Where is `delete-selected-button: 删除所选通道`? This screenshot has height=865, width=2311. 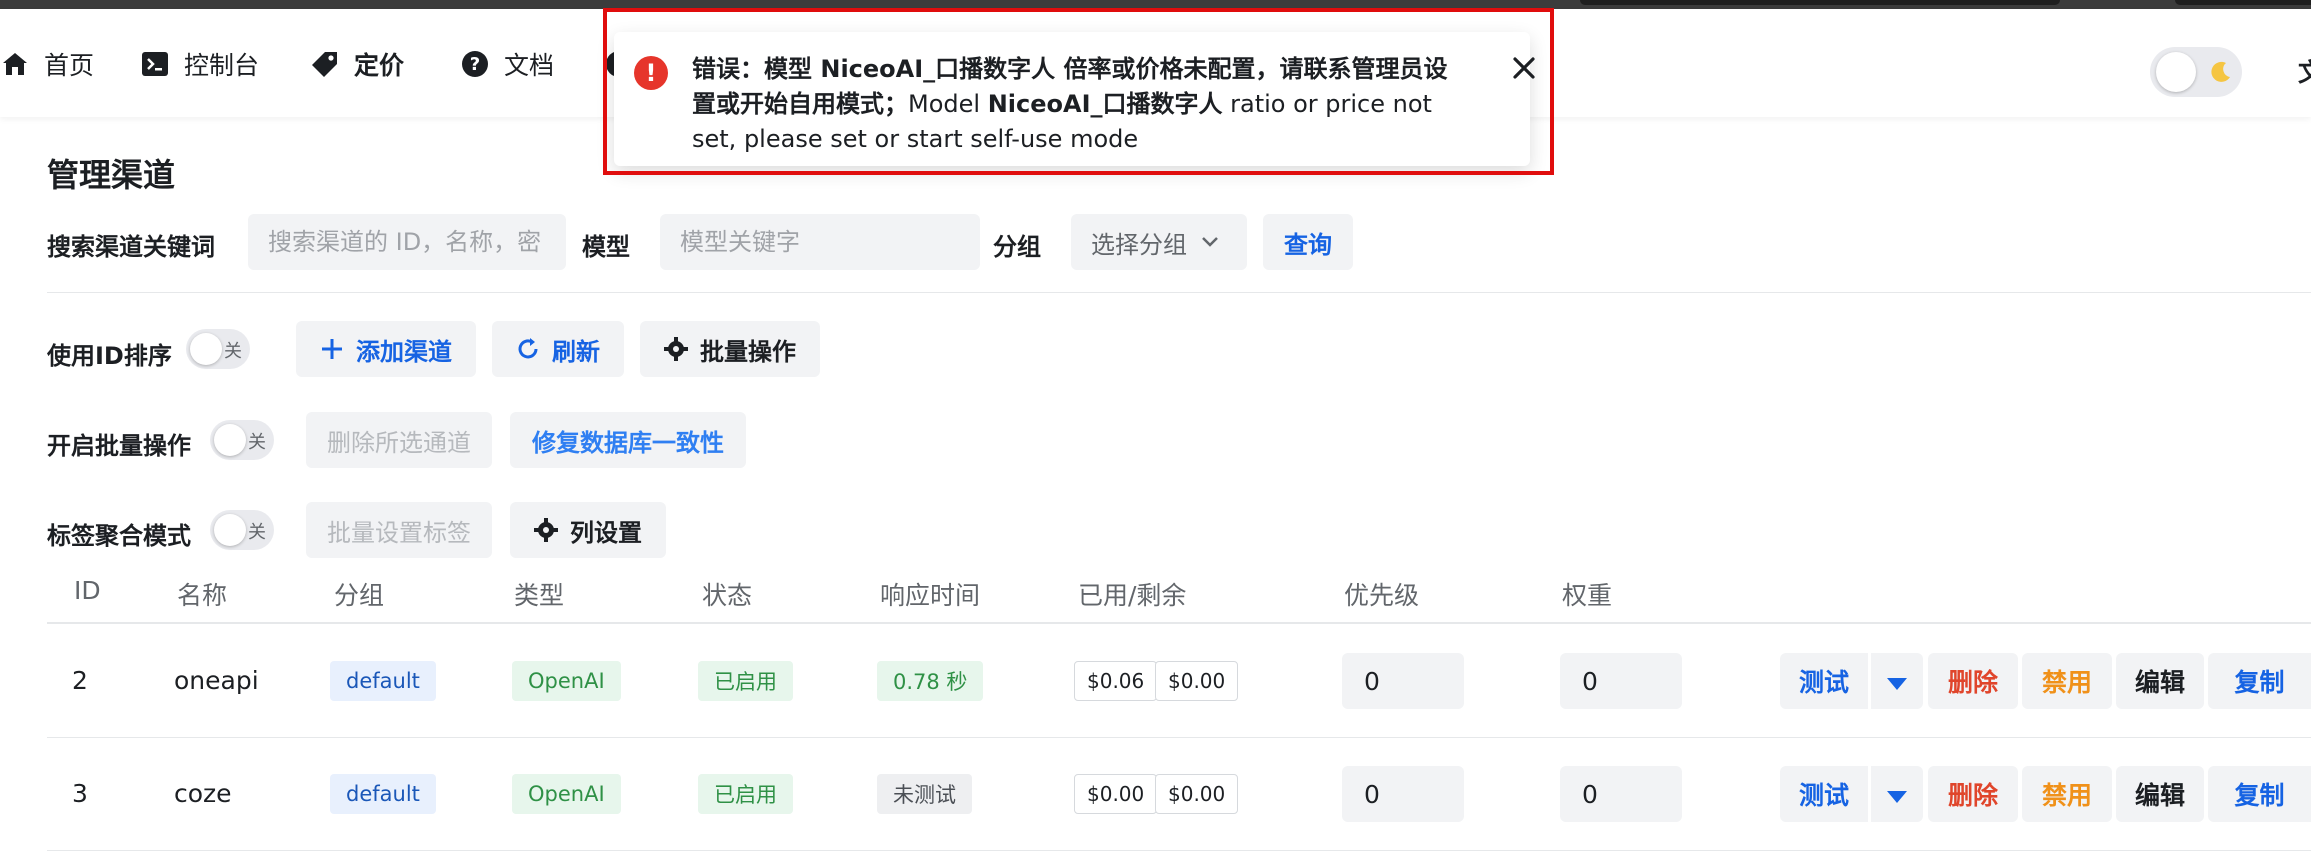
delete-selected-button: 删除所选通道 is located at coordinates (399, 440).